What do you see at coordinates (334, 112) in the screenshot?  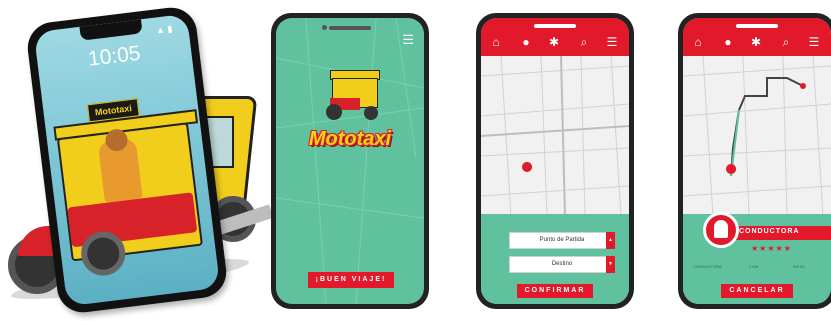 I see `logo-wheel-left` at bounding box center [334, 112].